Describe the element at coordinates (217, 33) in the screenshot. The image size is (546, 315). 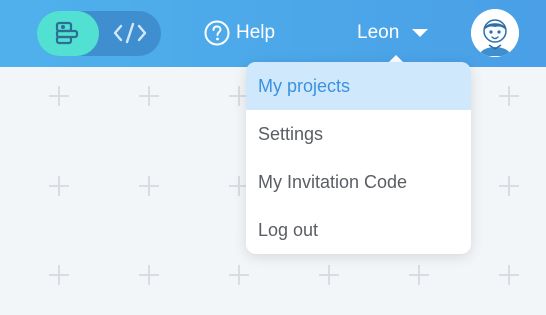
I see `help-icon` at that location.